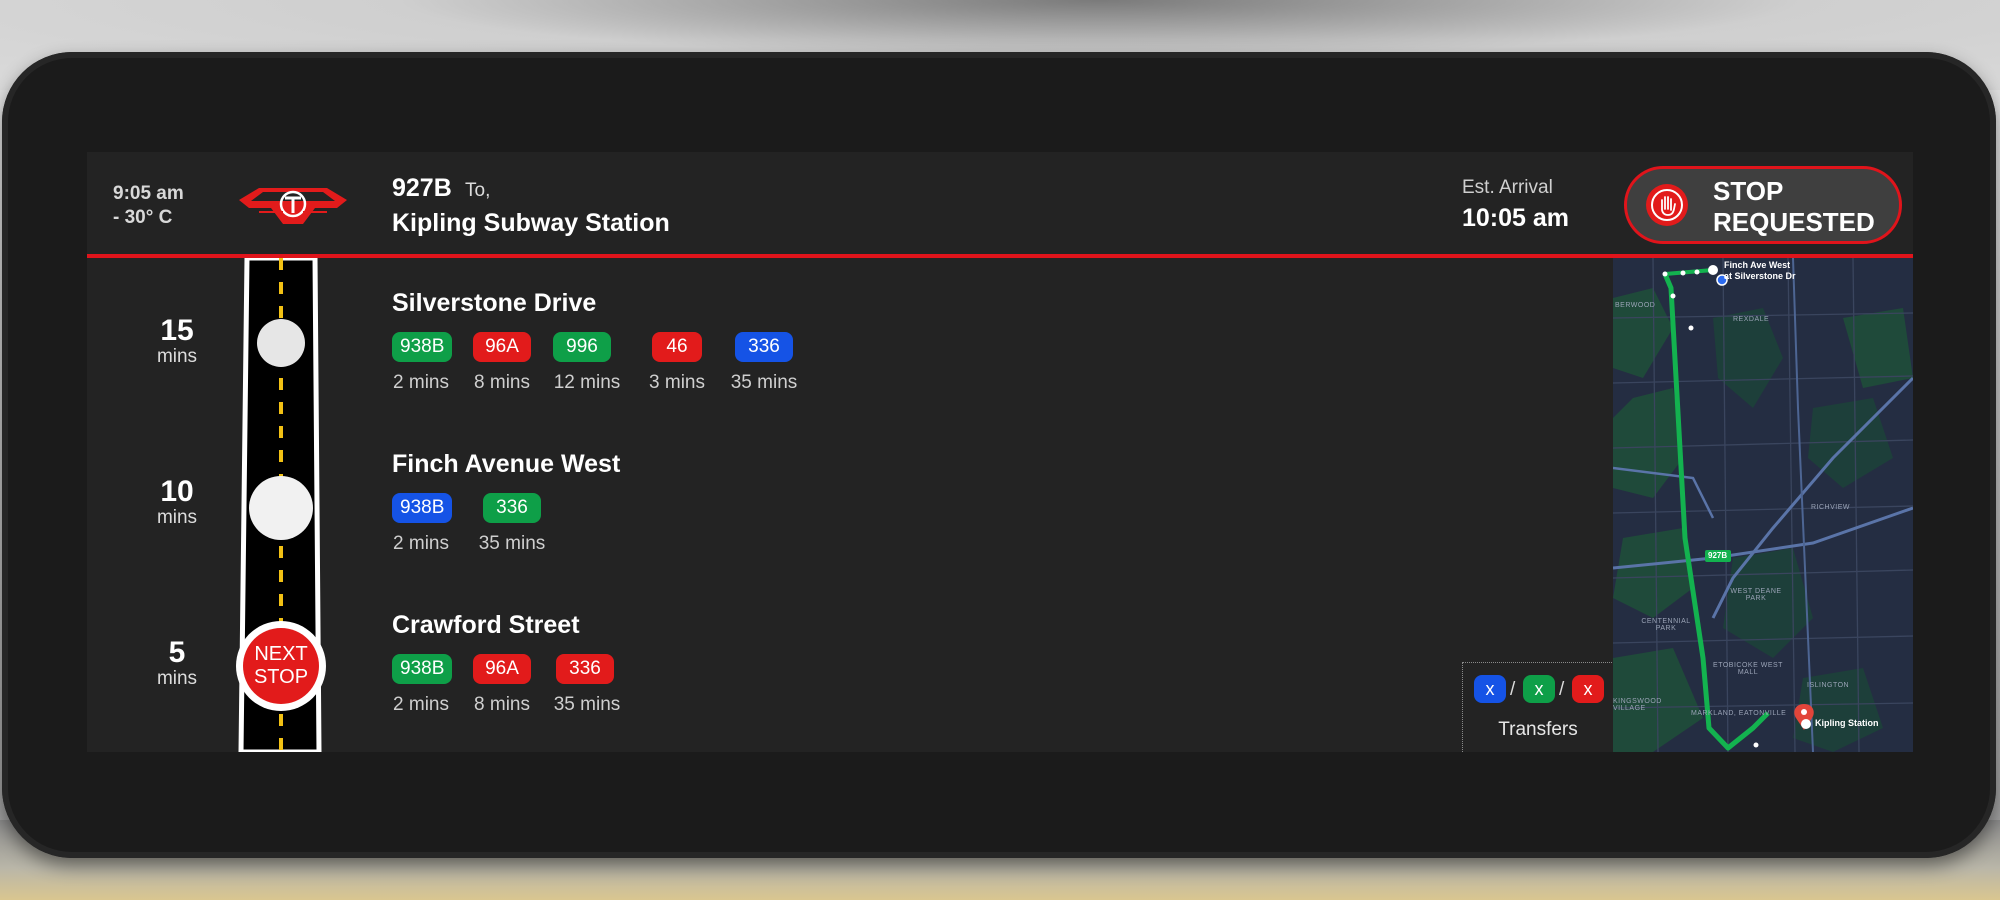 This screenshot has width=2000, height=900. What do you see at coordinates (1667, 205) in the screenshot?
I see `hand-stop-icon` at bounding box center [1667, 205].